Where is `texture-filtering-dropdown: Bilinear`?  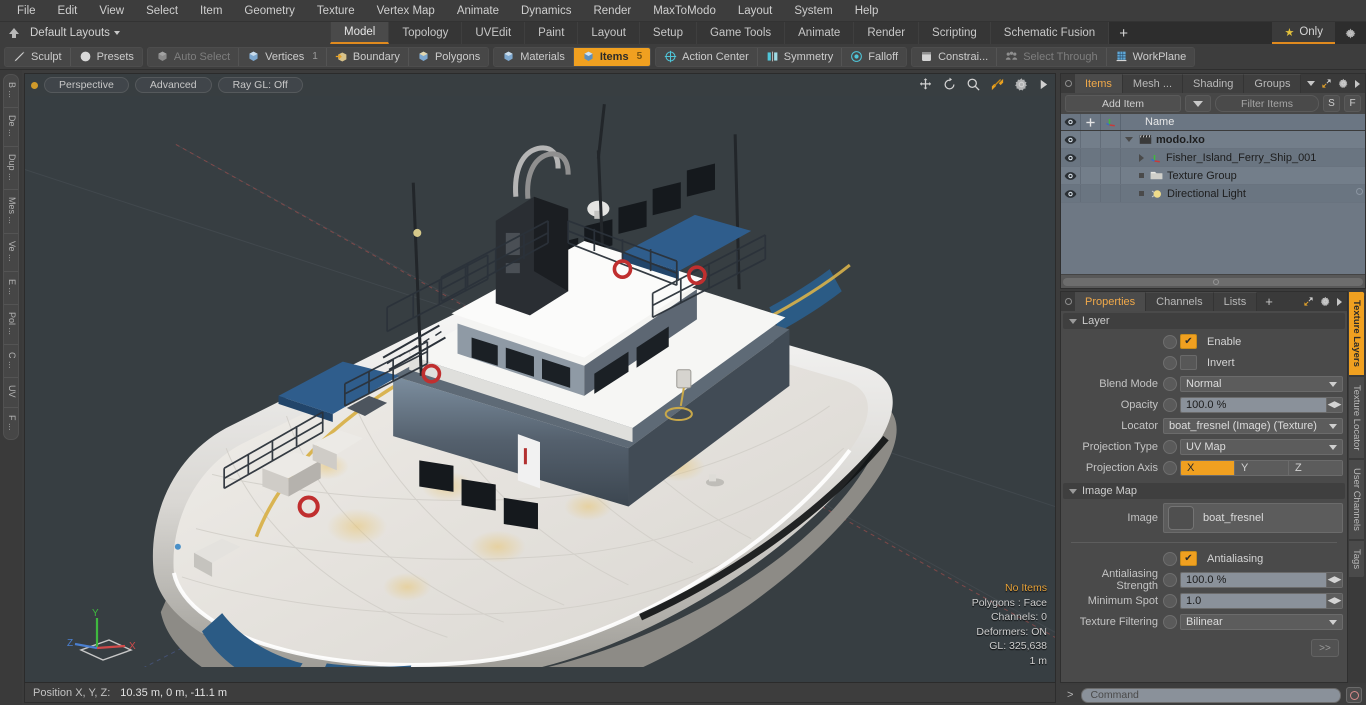
texture-filtering-dropdown: Bilinear is located at coordinates (1261, 621).